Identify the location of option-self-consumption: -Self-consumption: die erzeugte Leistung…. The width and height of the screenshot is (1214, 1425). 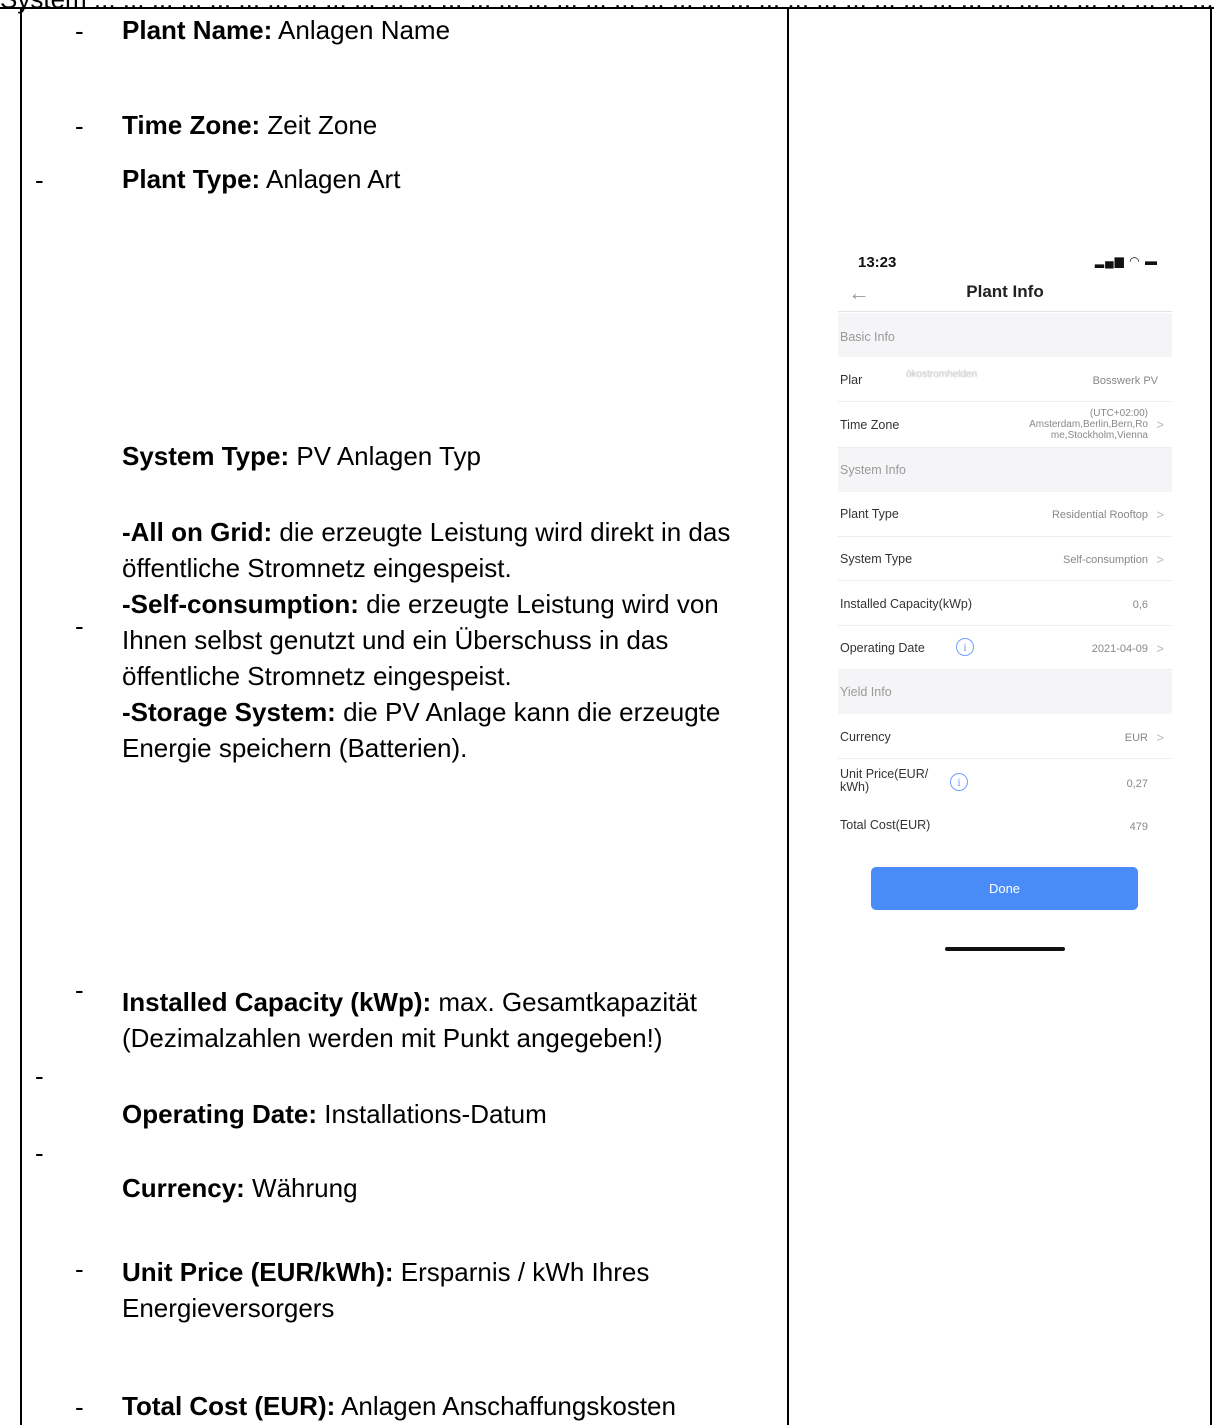
(420, 640).